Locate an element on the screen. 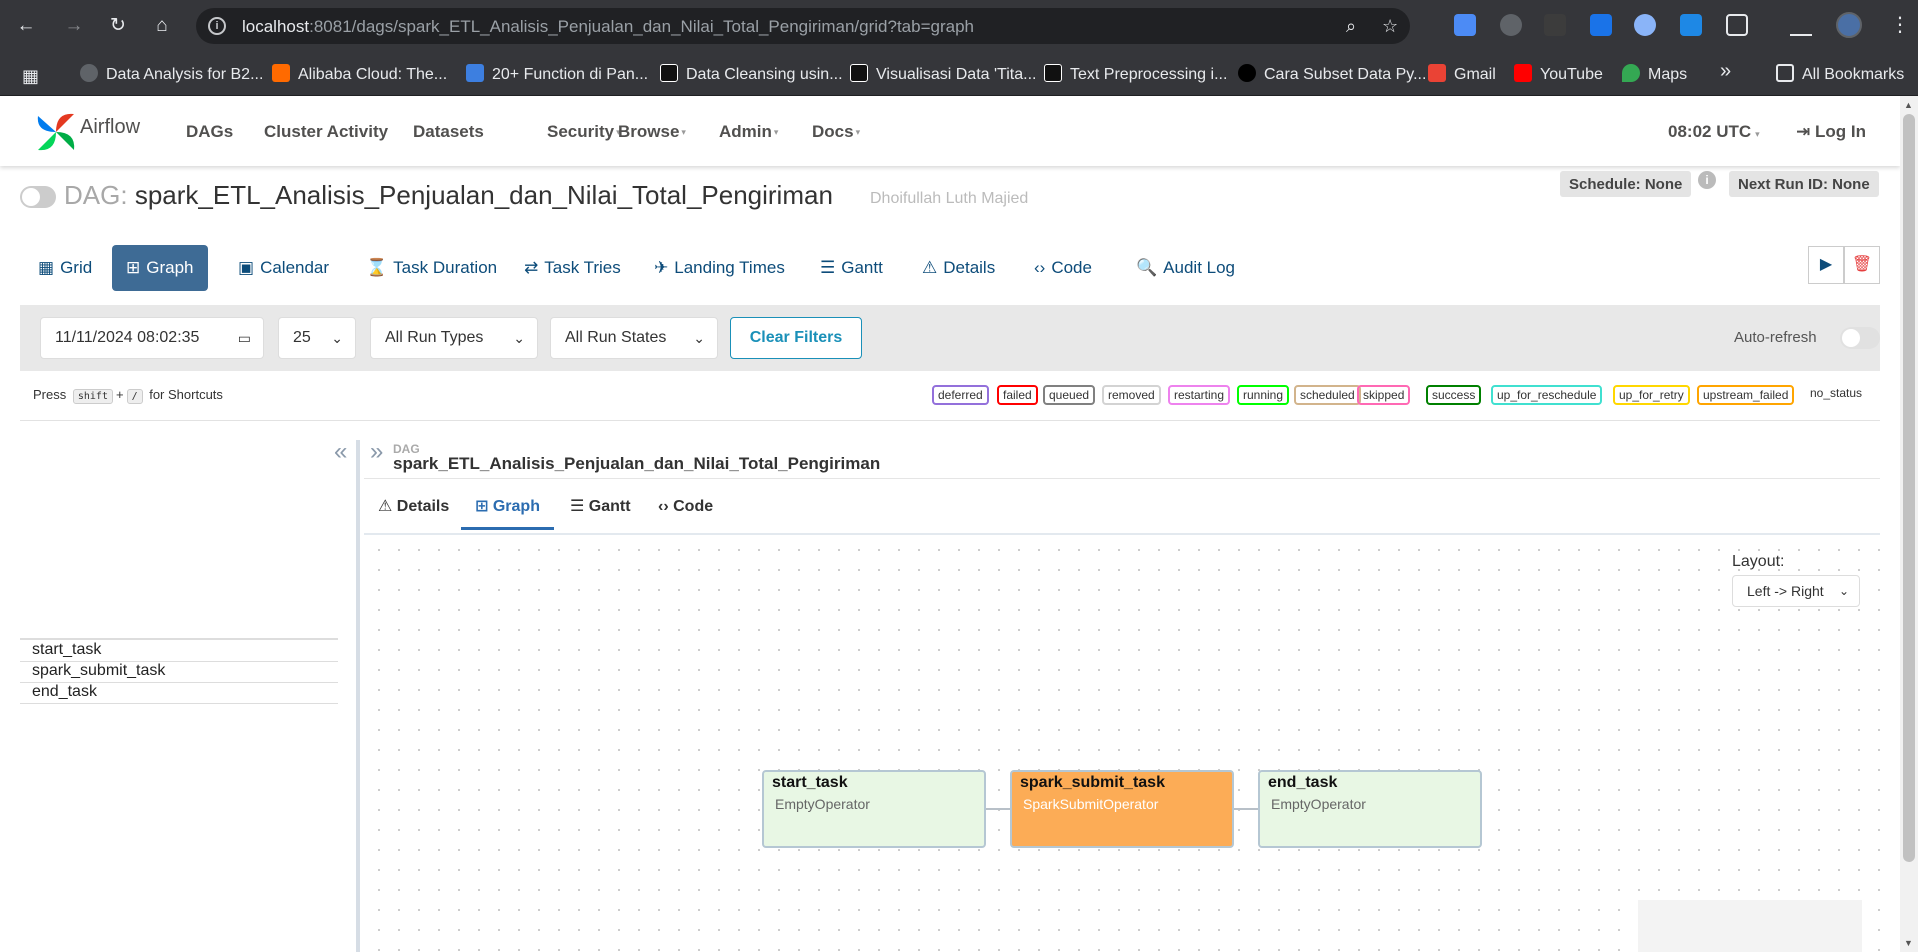  apps-grid-icon: ▦ is located at coordinates (30, 76).